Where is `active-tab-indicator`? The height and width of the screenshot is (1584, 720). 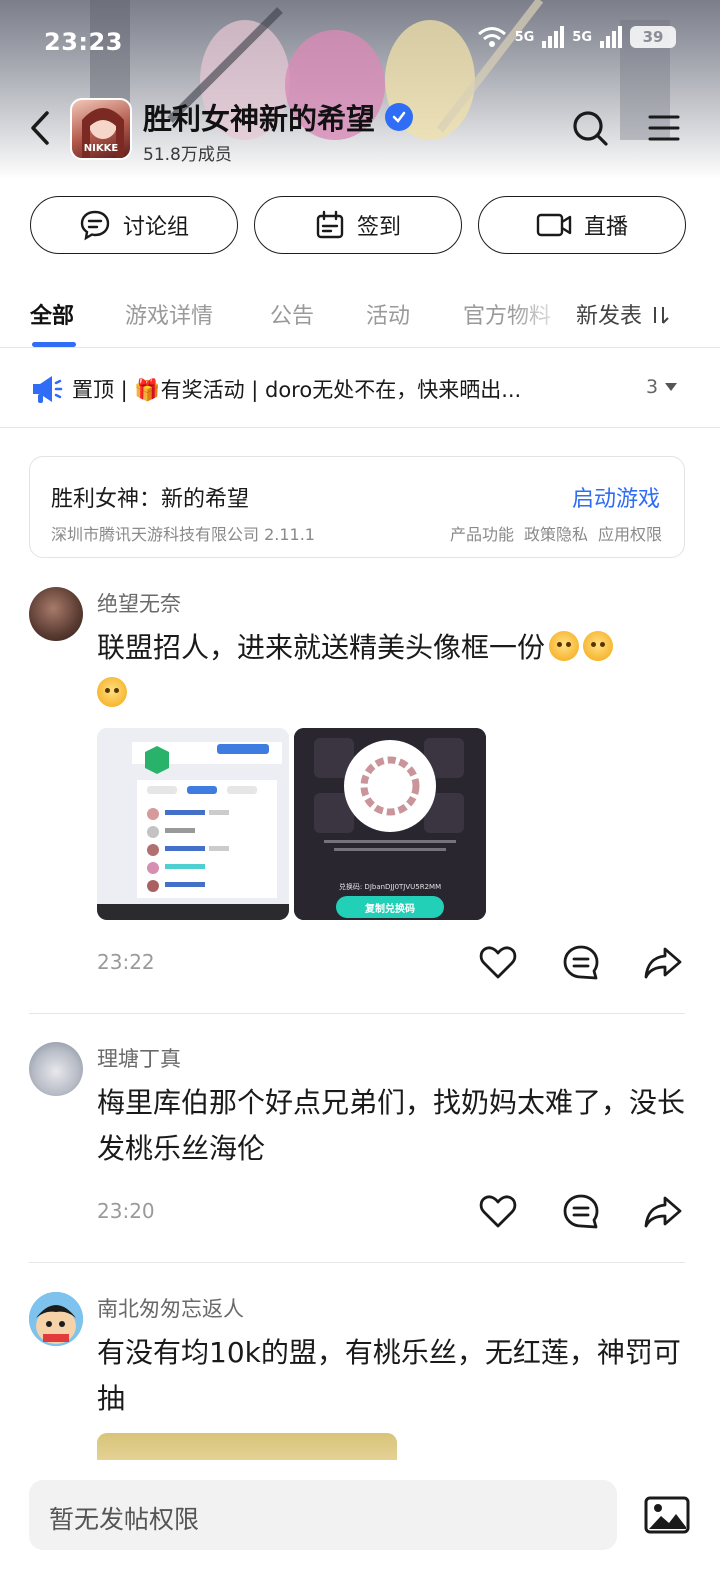 active-tab-indicator is located at coordinates (54, 344).